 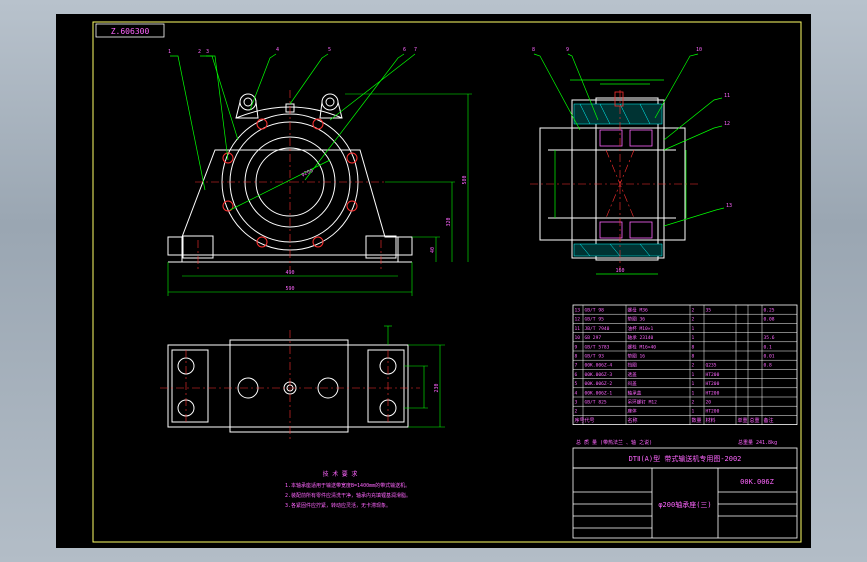 I want to click on bom-cell: 00K.006Z-4, so click(x=599, y=366).